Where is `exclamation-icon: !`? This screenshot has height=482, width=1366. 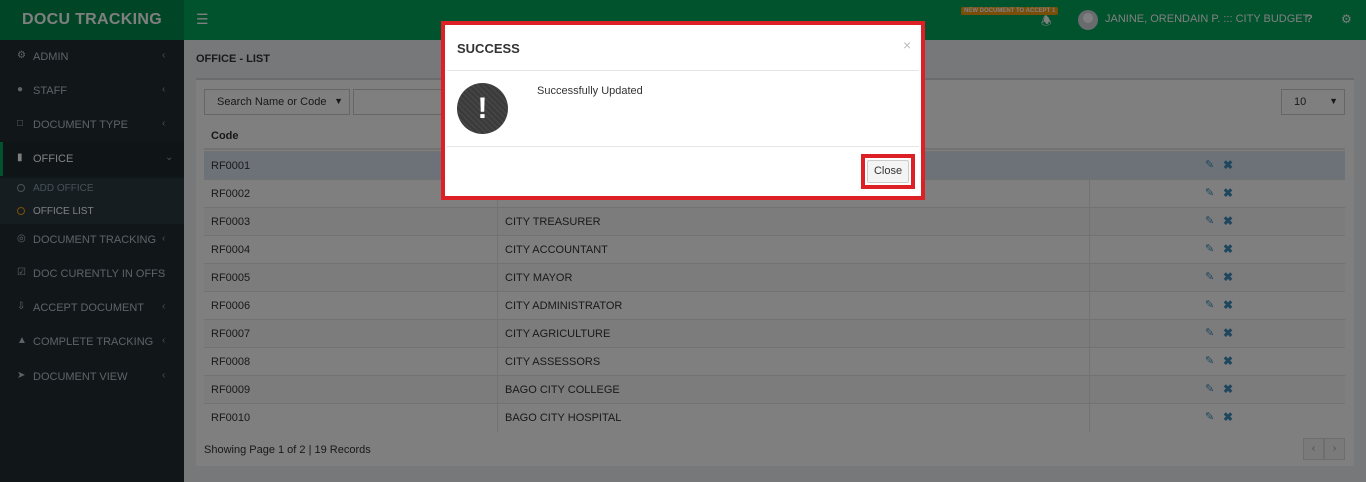 exclamation-icon: ! is located at coordinates (482, 108).